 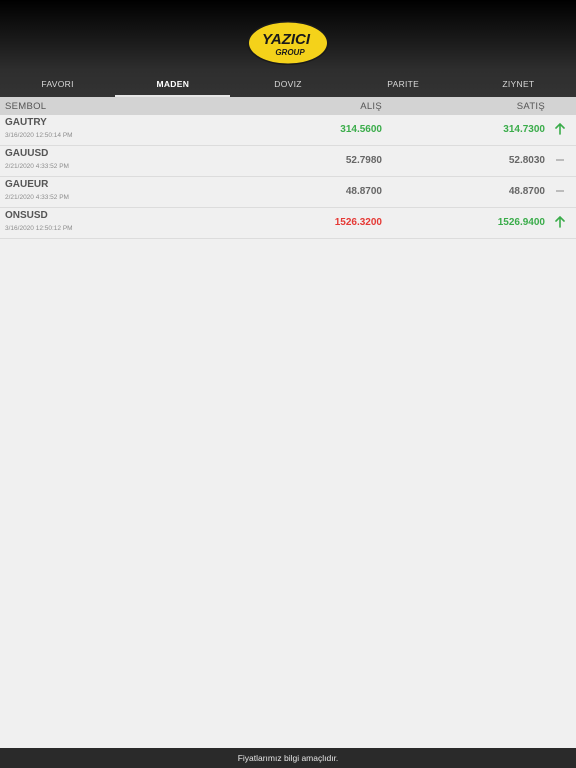 I want to click on column-alis: ALIŞ, so click(x=371, y=106).